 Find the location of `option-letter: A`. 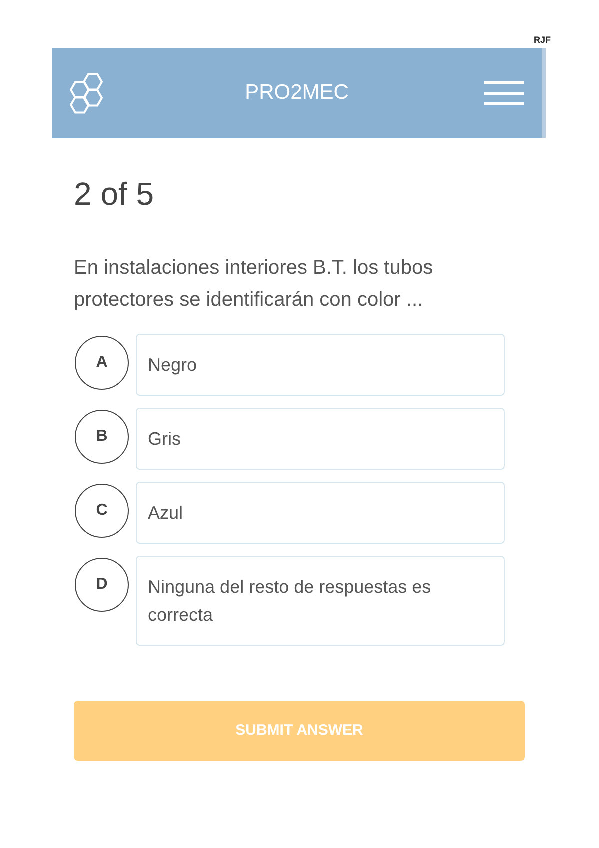

option-letter: A is located at coordinates (102, 363).